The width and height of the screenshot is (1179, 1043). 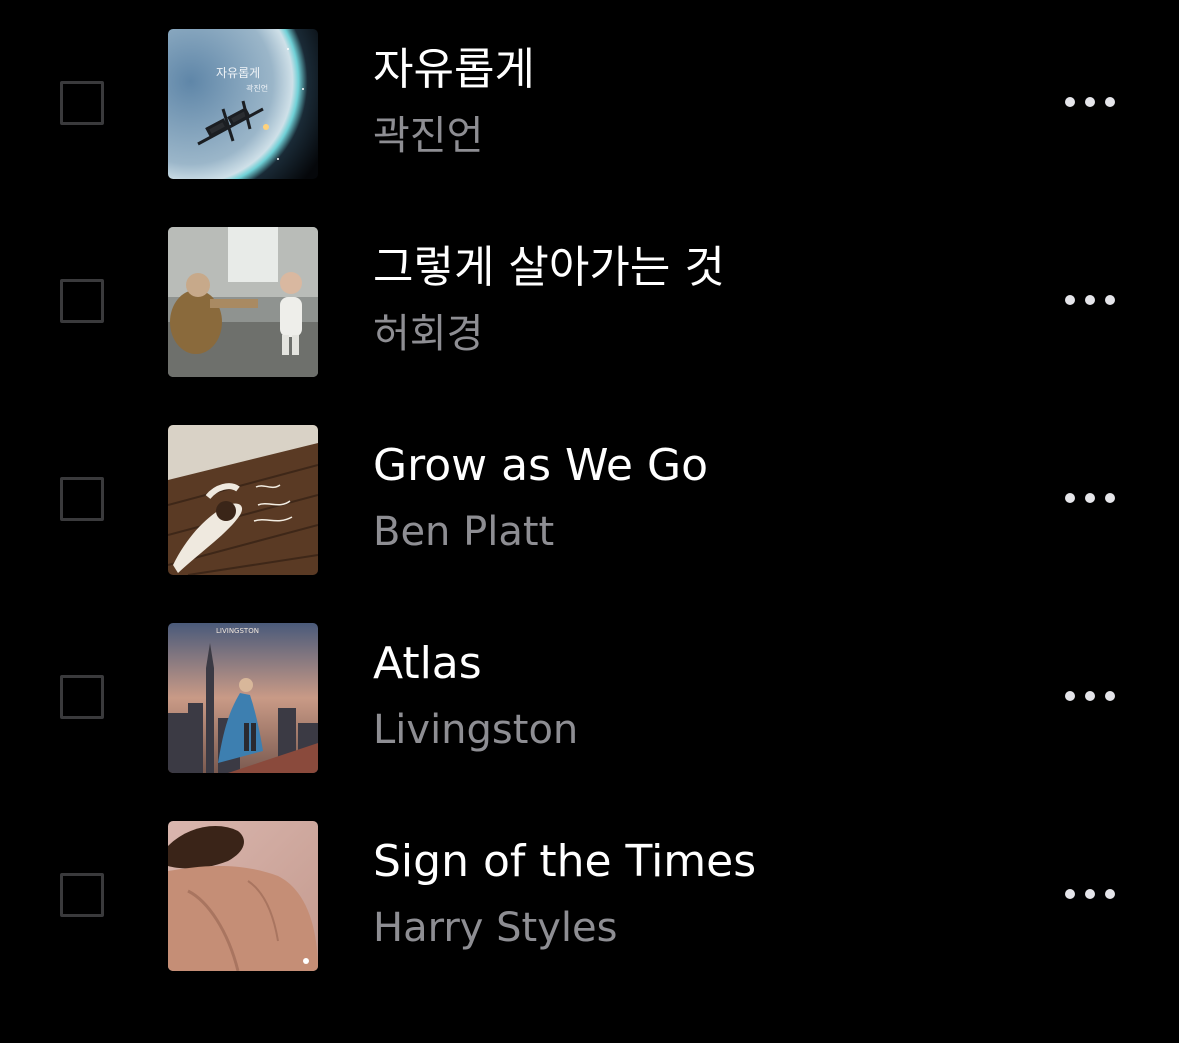 I want to click on album-art-city-skyline-caped-figure-icon: LIVINGSTON, so click(x=243, y=698).